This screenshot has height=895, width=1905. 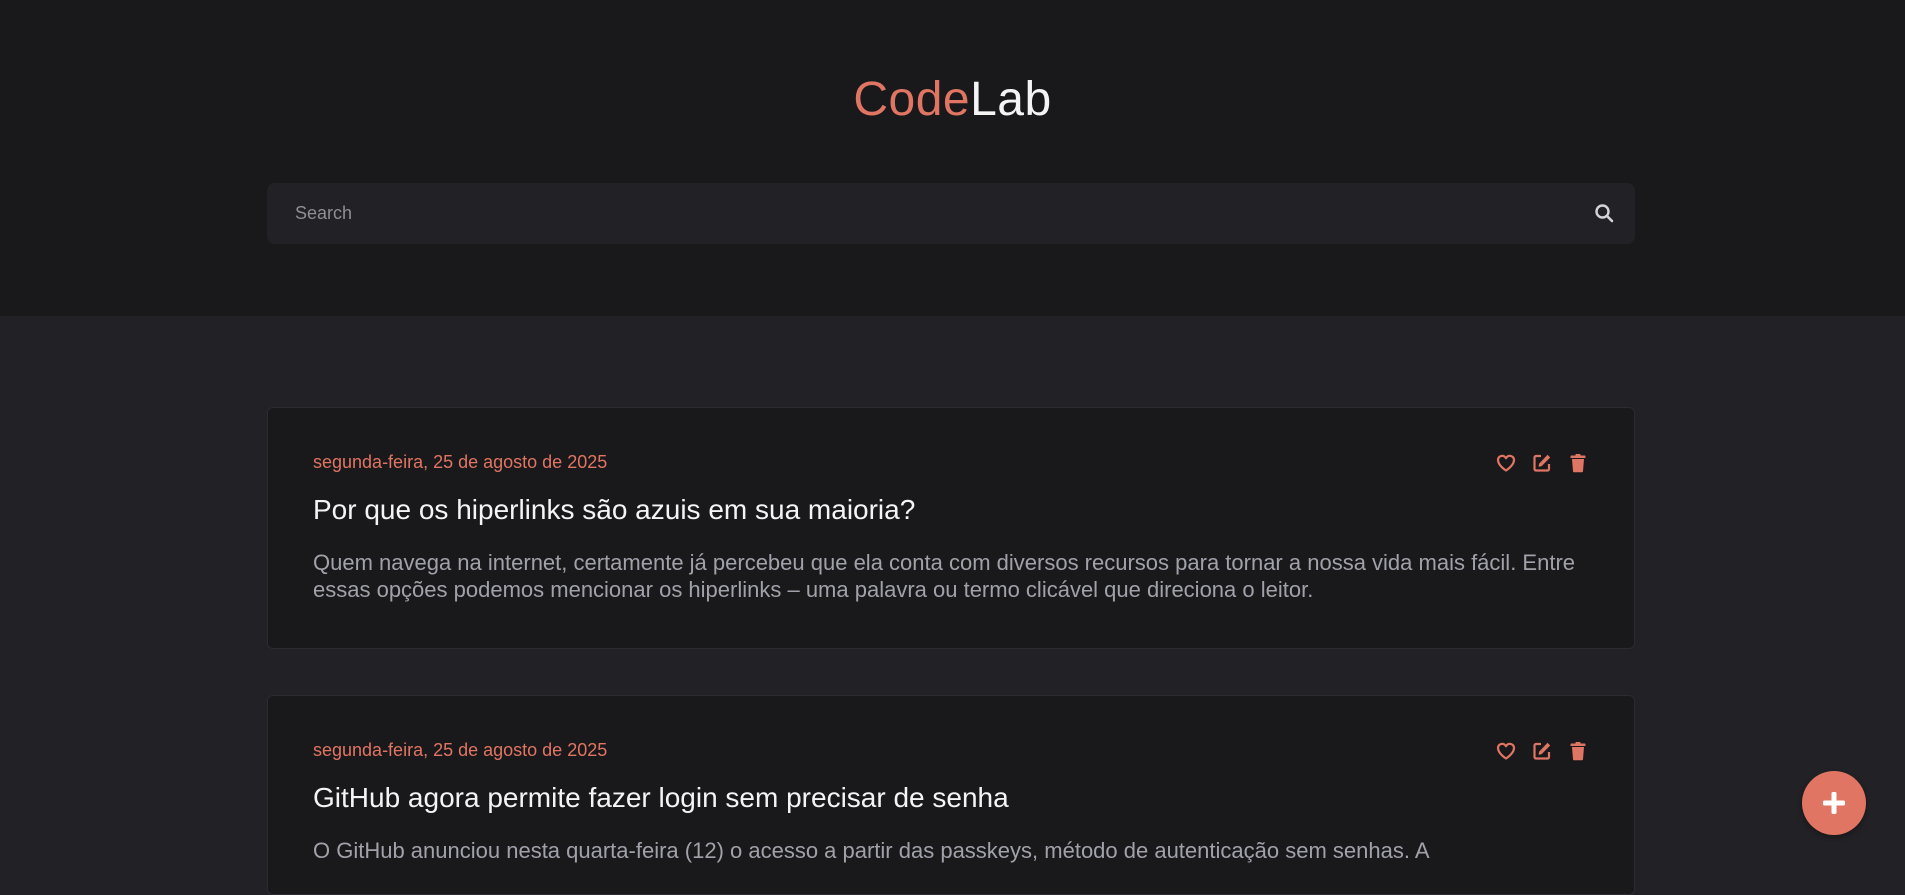 I want to click on logo-lab: Lab, so click(x=1011, y=99).